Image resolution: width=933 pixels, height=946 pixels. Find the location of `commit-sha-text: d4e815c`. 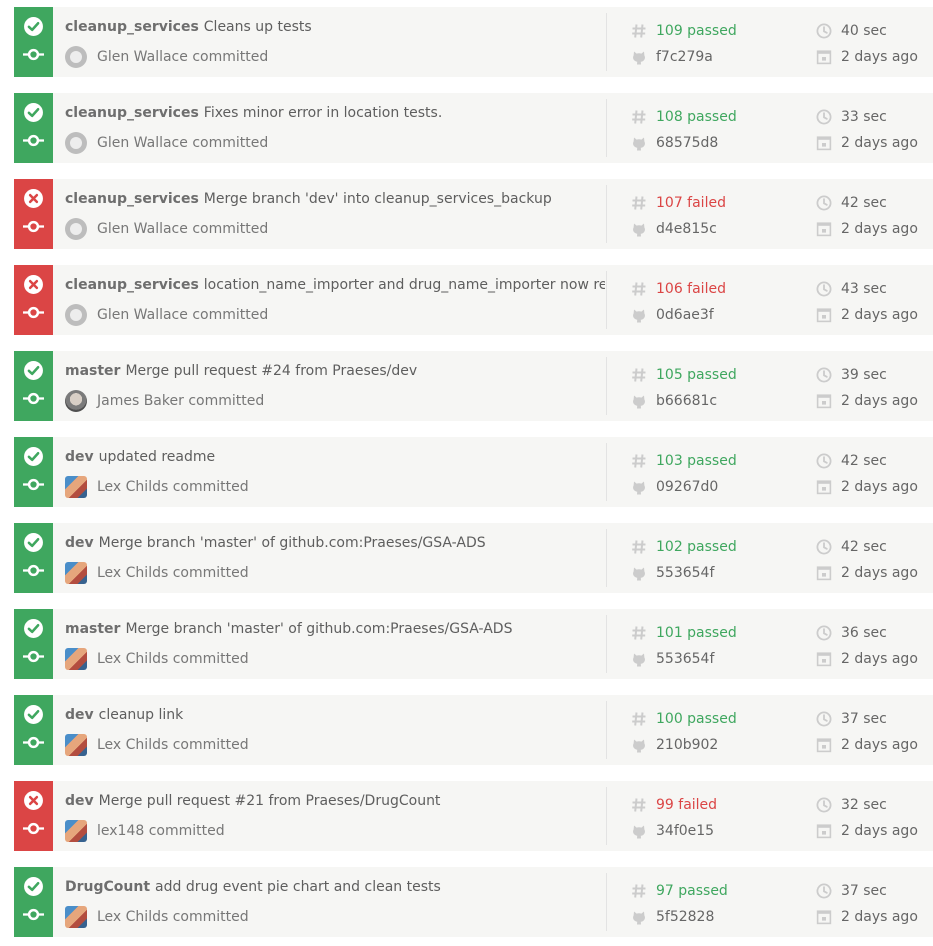

commit-sha-text: d4e815c is located at coordinates (686, 229).